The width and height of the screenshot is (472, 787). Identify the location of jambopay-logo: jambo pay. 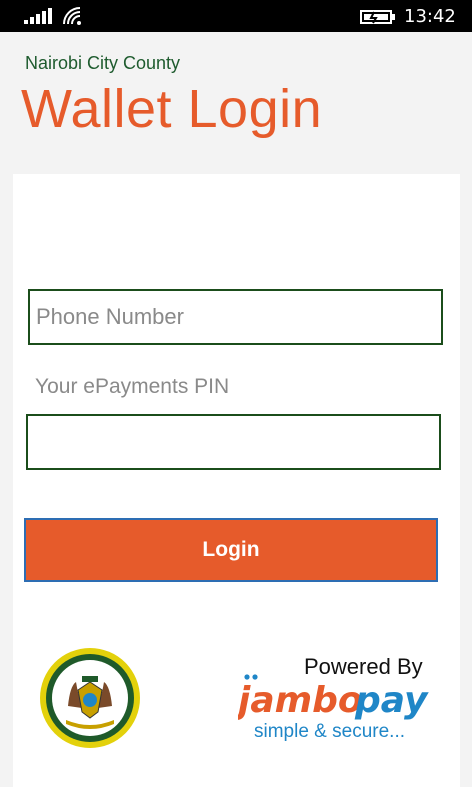
(333, 697).